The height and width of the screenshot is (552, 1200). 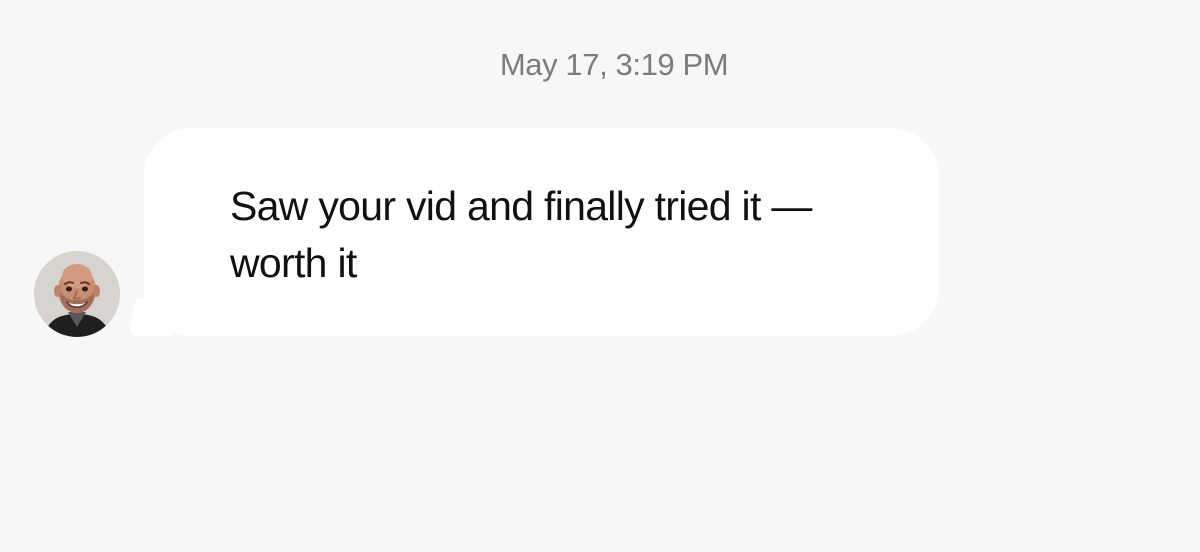 What do you see at coordinates (614, 64) in the screenshot?
I see `message-timestamp: May 17, 3:19 PM` at bounding box center [614, 64].